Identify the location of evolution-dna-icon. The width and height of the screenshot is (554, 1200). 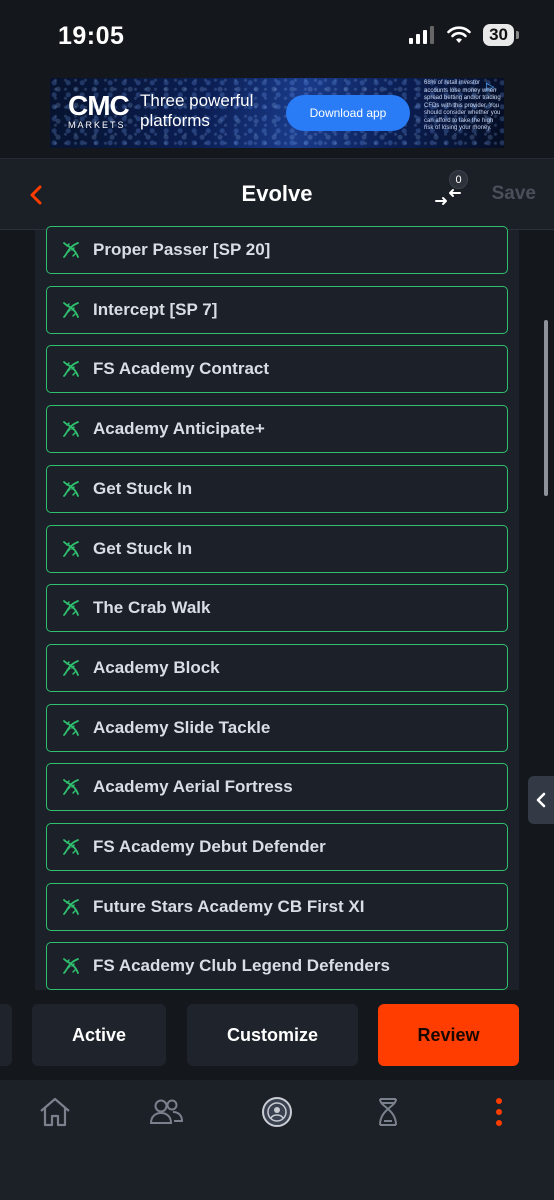
(388, 1112).